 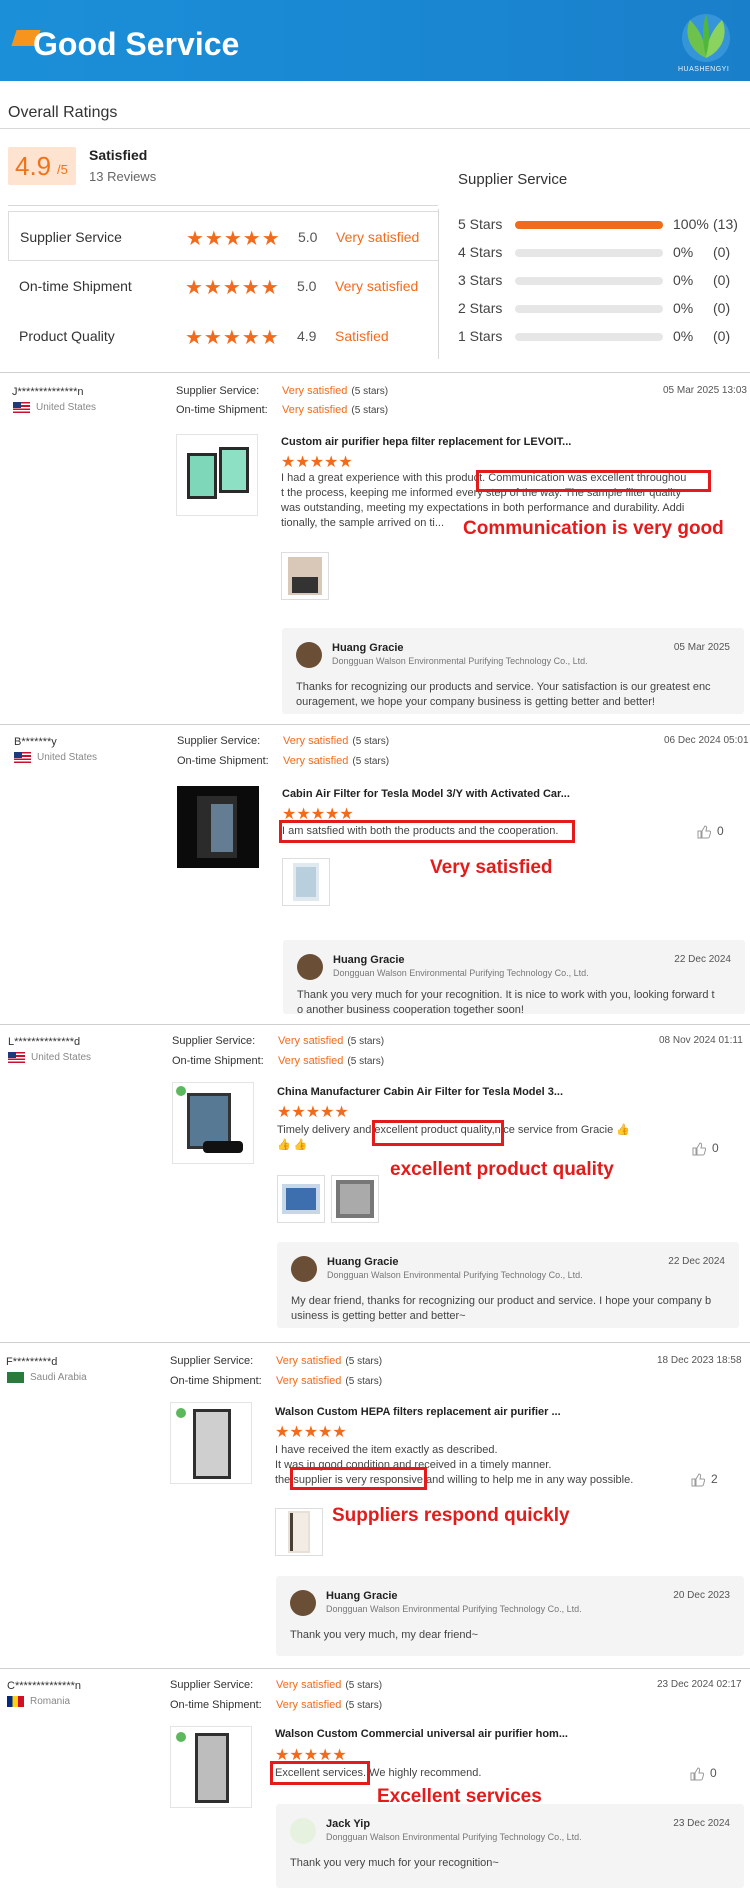 What do you see at coordinates (44, 1686) in the screenshot?
I see `reviewer-name: C**************n` at bounding box center [44, 1686].